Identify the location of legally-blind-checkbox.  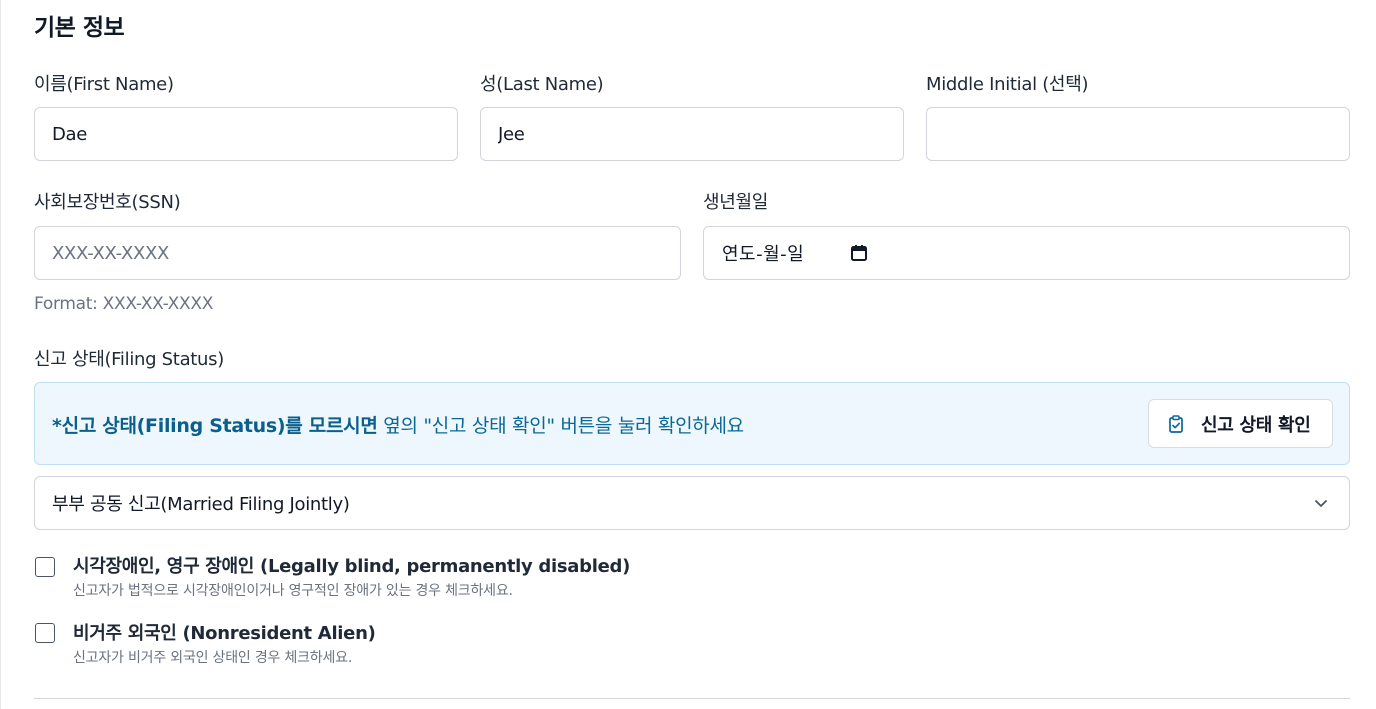
(45, 567).